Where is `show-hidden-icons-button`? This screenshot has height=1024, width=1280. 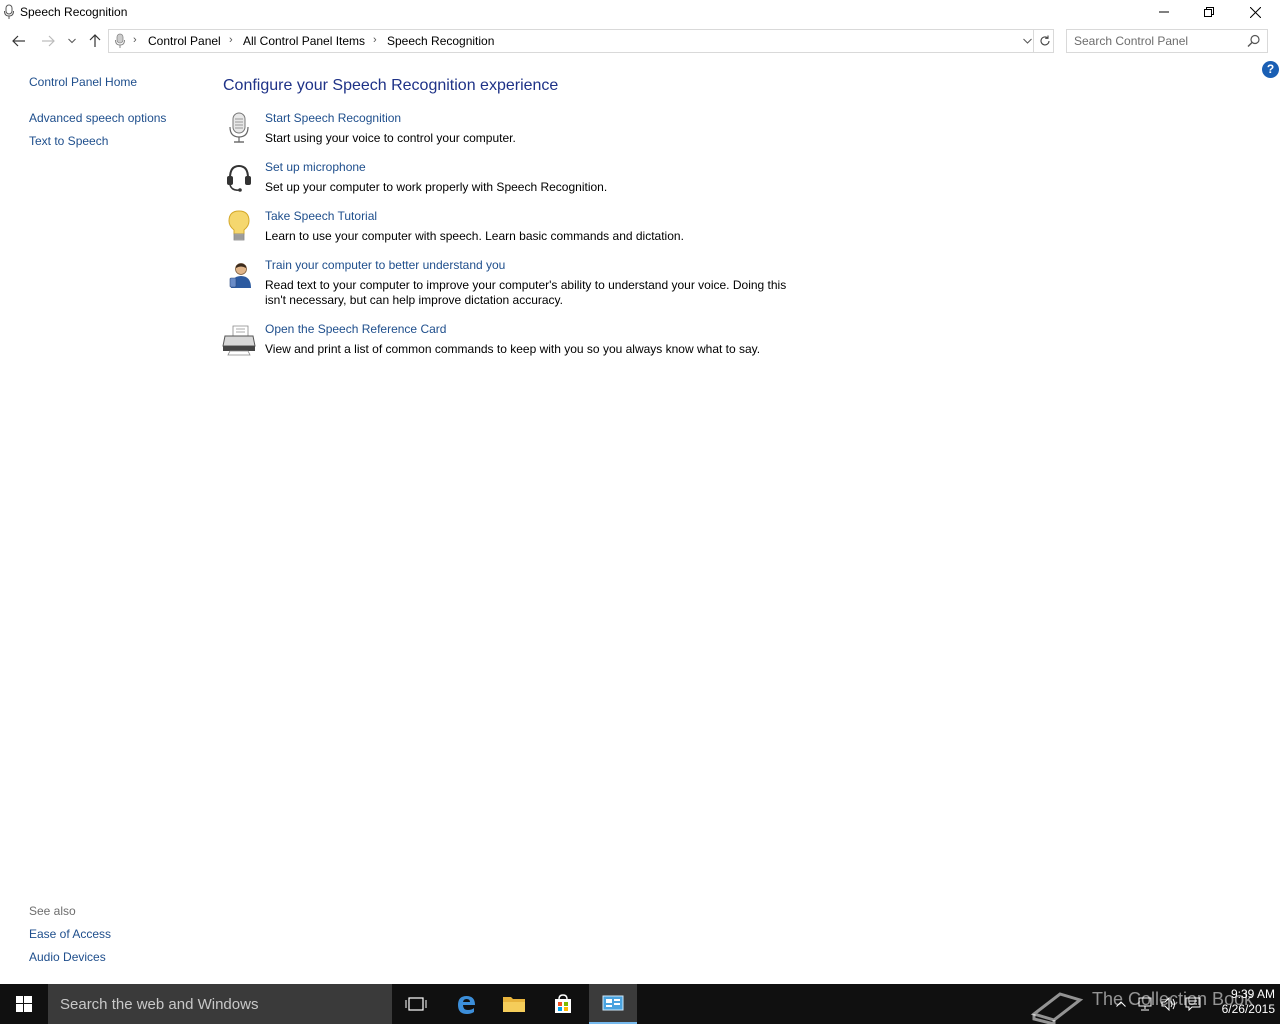 show-hidden-icons-button is located at coordinates (1121, 1004).